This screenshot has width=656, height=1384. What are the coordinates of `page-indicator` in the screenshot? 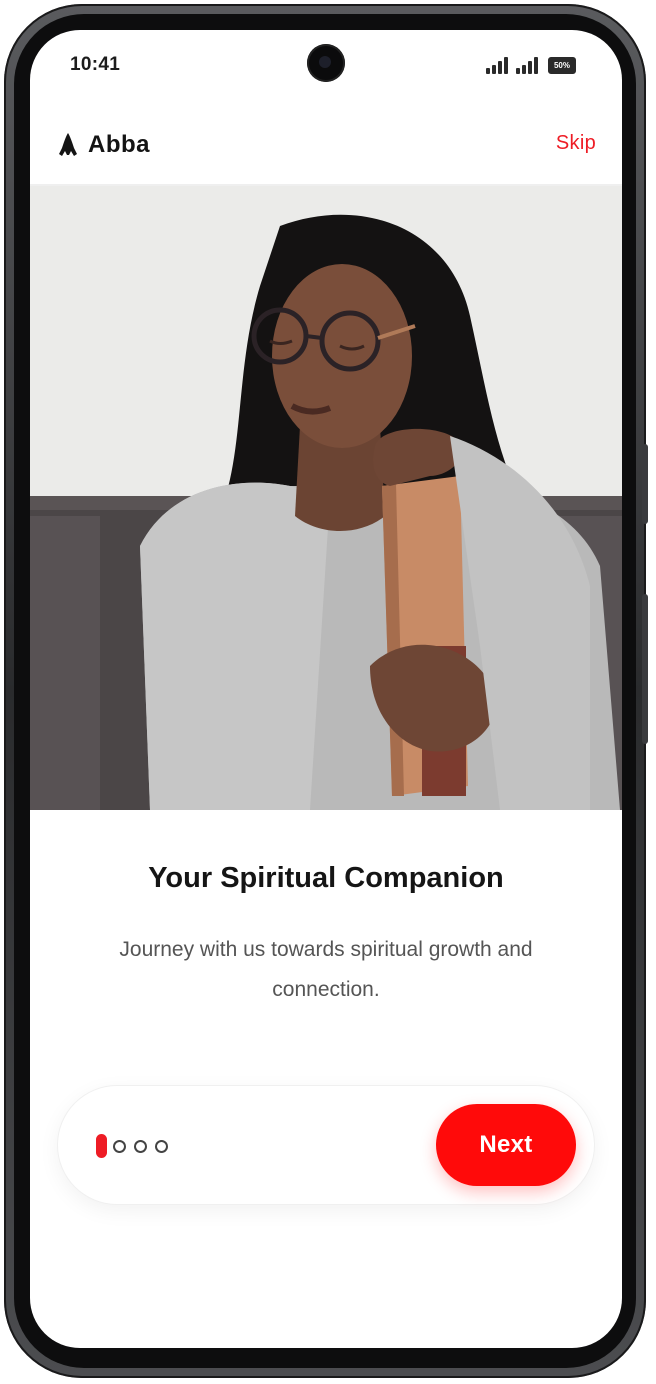 It's located at (136, 1146).